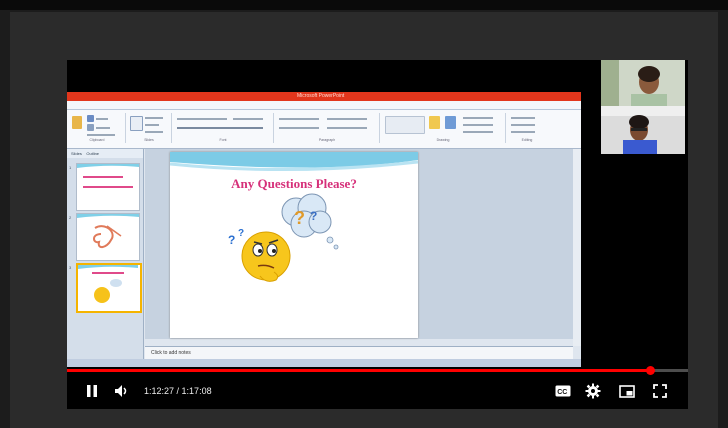  I want to click on ribbon-group-slides: Slides, so click(149, 128).